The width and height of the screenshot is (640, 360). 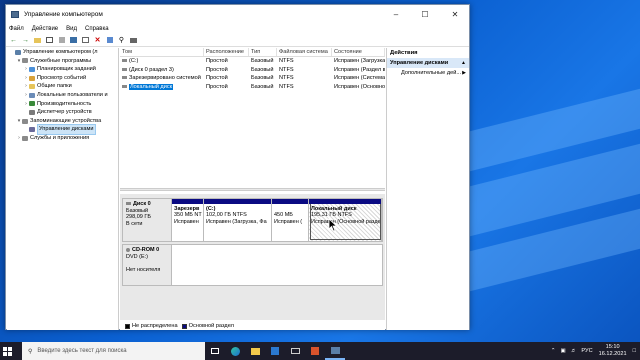 I want to click on maximize-button: ☐, so click(x=425, y=14).